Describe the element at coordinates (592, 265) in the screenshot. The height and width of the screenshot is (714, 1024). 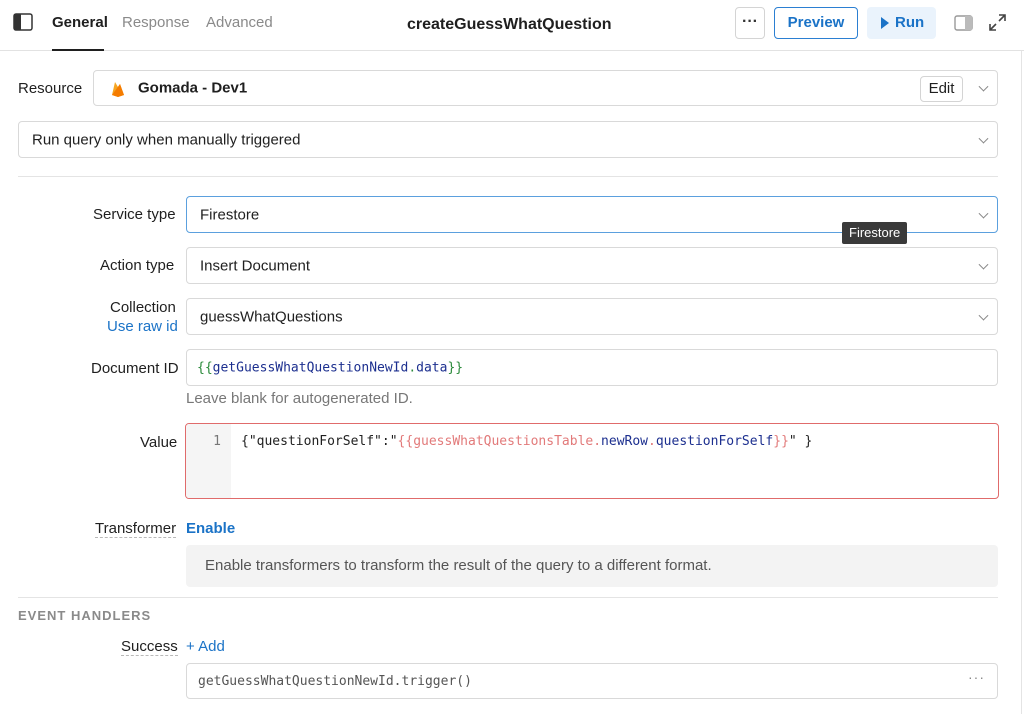
I see `action-type-select: Insert Document` at that location.